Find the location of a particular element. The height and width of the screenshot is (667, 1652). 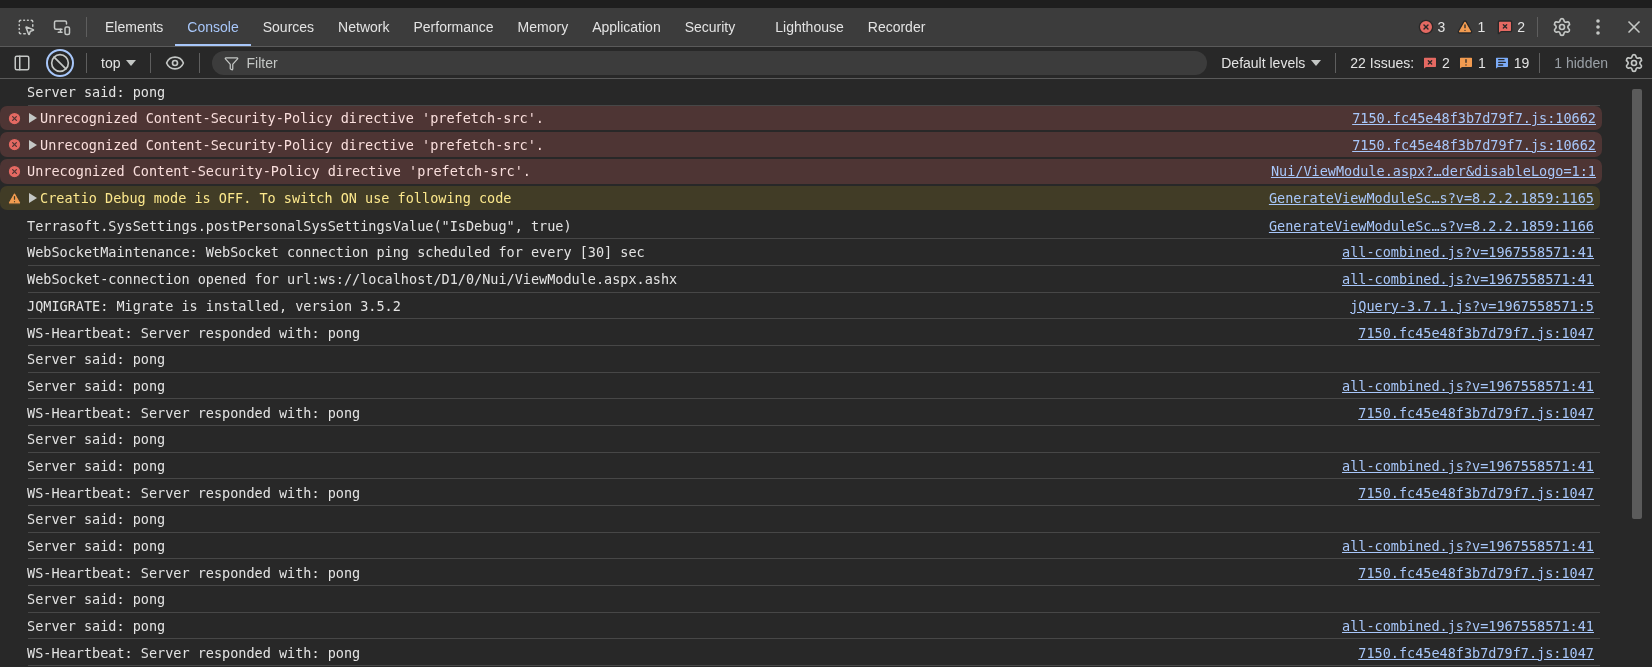

info-issues-count: 19 is located at coordinates (1511, 62).